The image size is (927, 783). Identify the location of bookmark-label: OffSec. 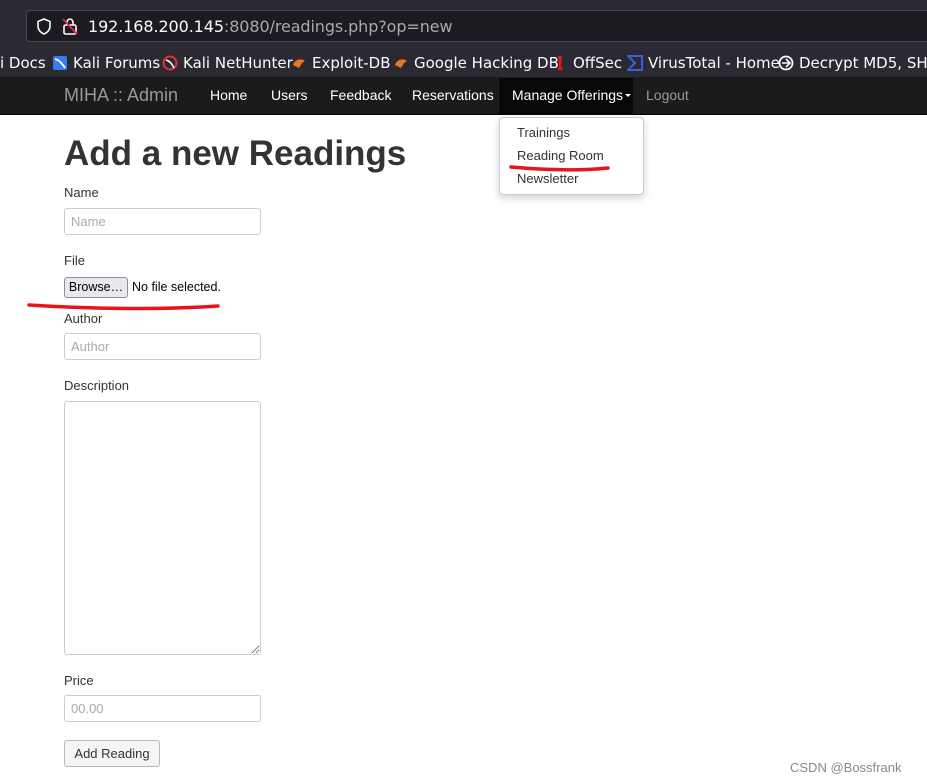
(598, 63).